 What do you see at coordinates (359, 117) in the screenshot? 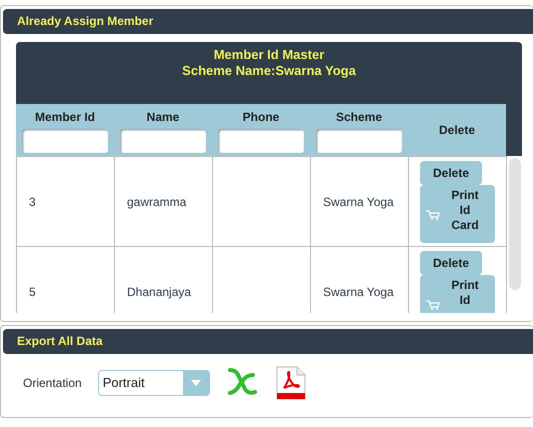
I see `column-header: Scheme` at bounding box center [359, 117].